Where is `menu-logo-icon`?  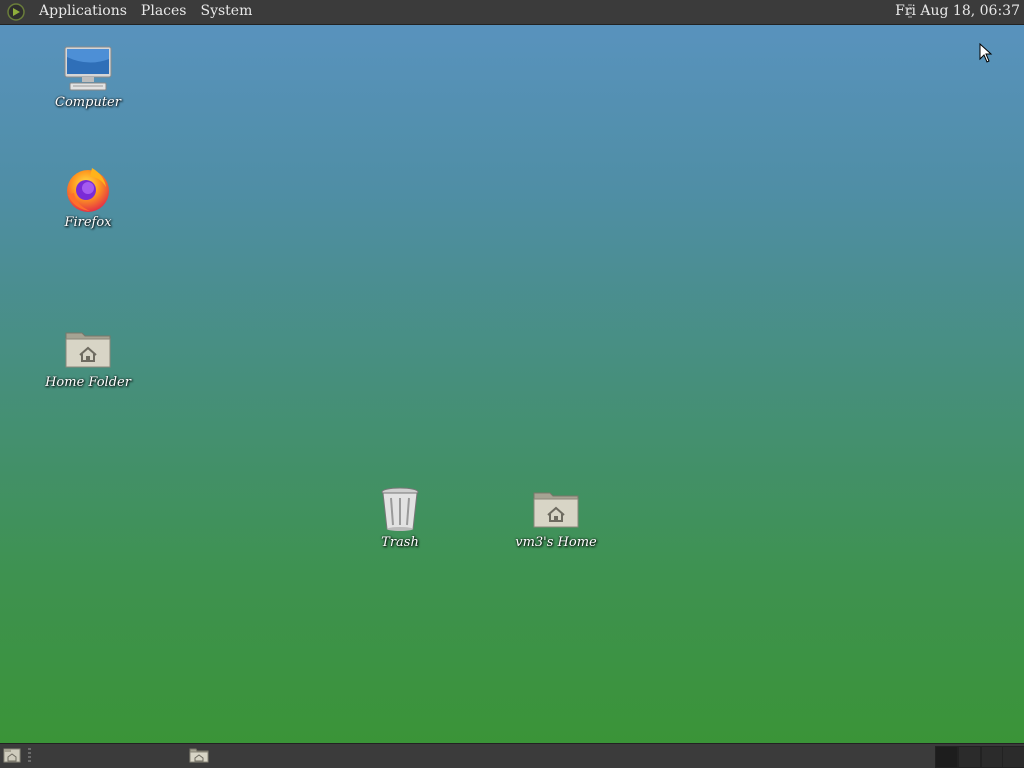
menu-logo-icon is located at coordinates (16, 12).